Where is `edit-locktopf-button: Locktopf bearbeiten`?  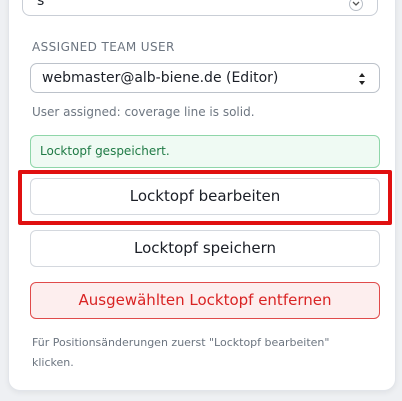 edit-locktopf-button: Locktopf bearbeiten is located at coordinates (205, 196).